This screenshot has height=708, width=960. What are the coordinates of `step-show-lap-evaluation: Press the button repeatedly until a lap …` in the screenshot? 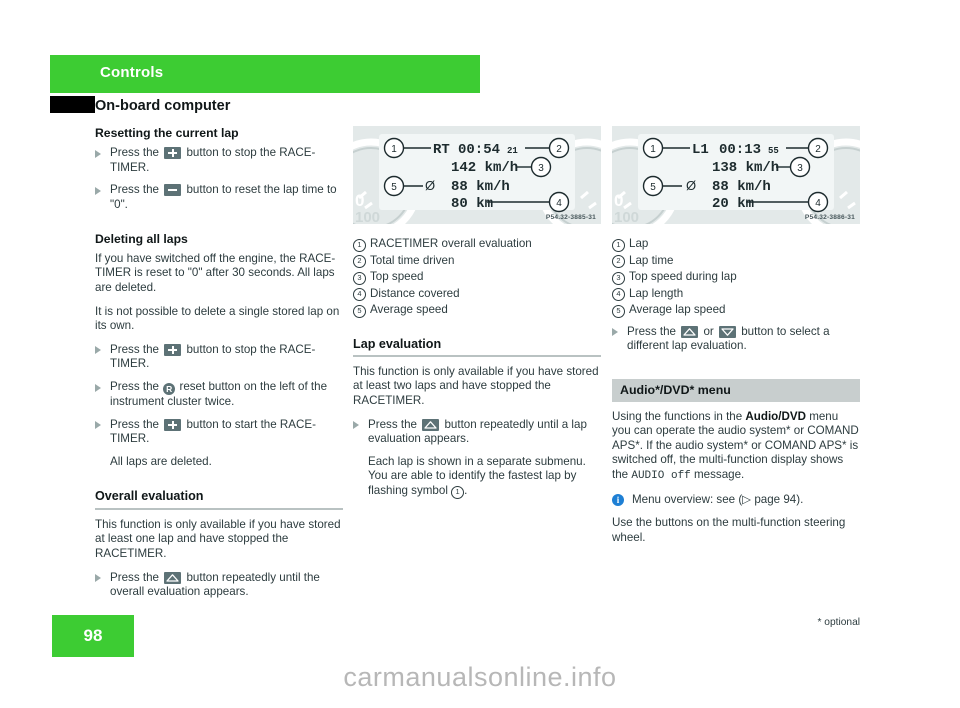 It's located at (477, 432).